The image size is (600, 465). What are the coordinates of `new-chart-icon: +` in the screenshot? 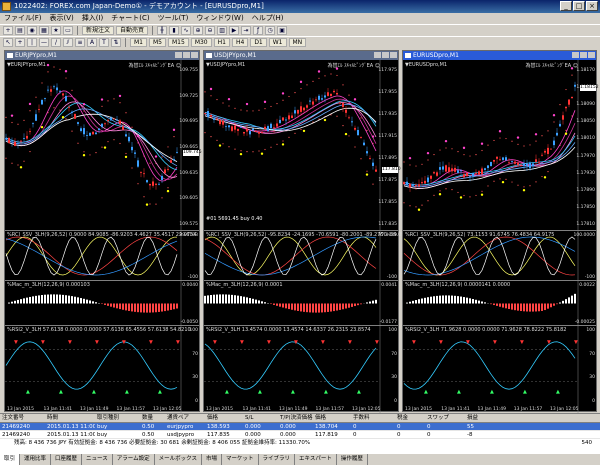 It's located at (8, 30).